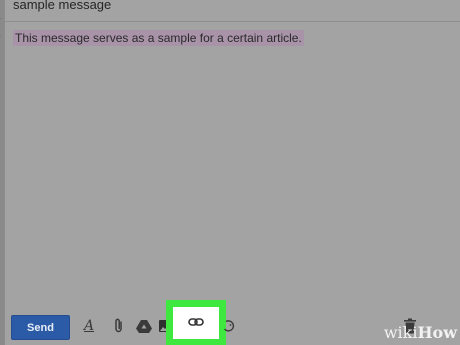 Image resolution: width=460 pixels, height=345 pixels. What do you see at coordinates (229, 326) in the screenshot?
I see `emoji-icon` at bounding box center [229, 326].